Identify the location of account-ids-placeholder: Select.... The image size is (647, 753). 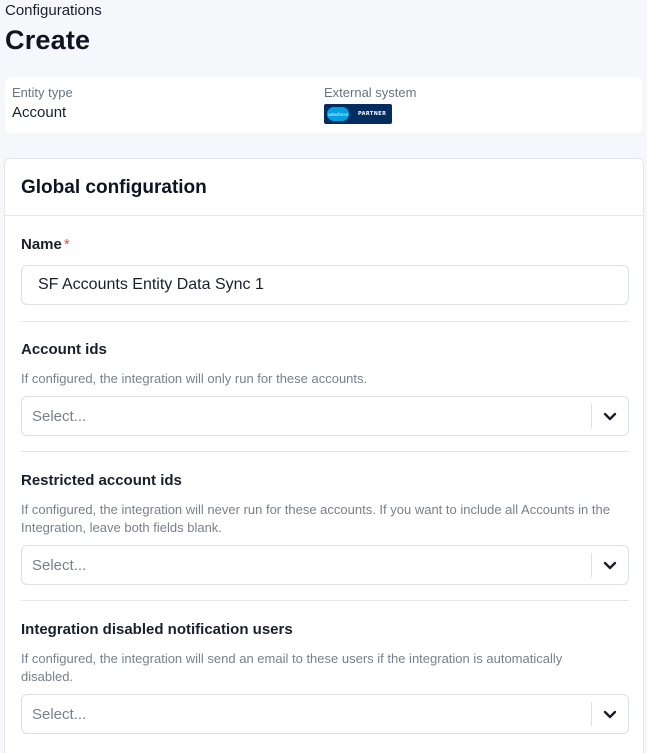
(59, 416).